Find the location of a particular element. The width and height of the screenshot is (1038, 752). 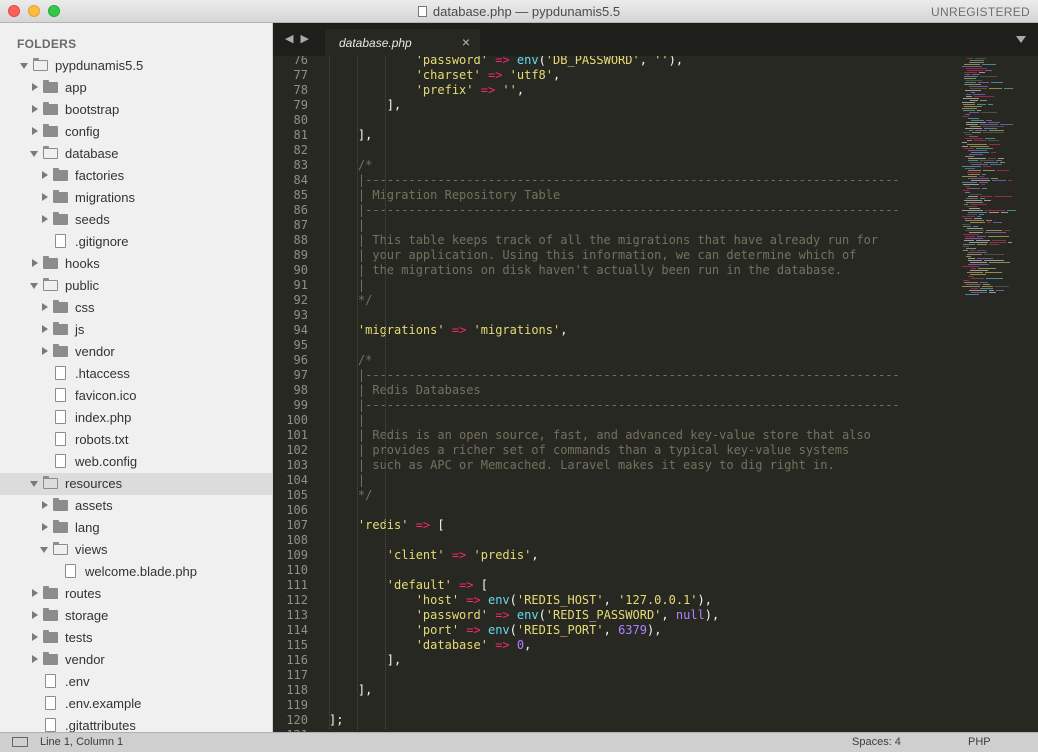

tree-item-label: vendor is located at coordinates (95, 351).